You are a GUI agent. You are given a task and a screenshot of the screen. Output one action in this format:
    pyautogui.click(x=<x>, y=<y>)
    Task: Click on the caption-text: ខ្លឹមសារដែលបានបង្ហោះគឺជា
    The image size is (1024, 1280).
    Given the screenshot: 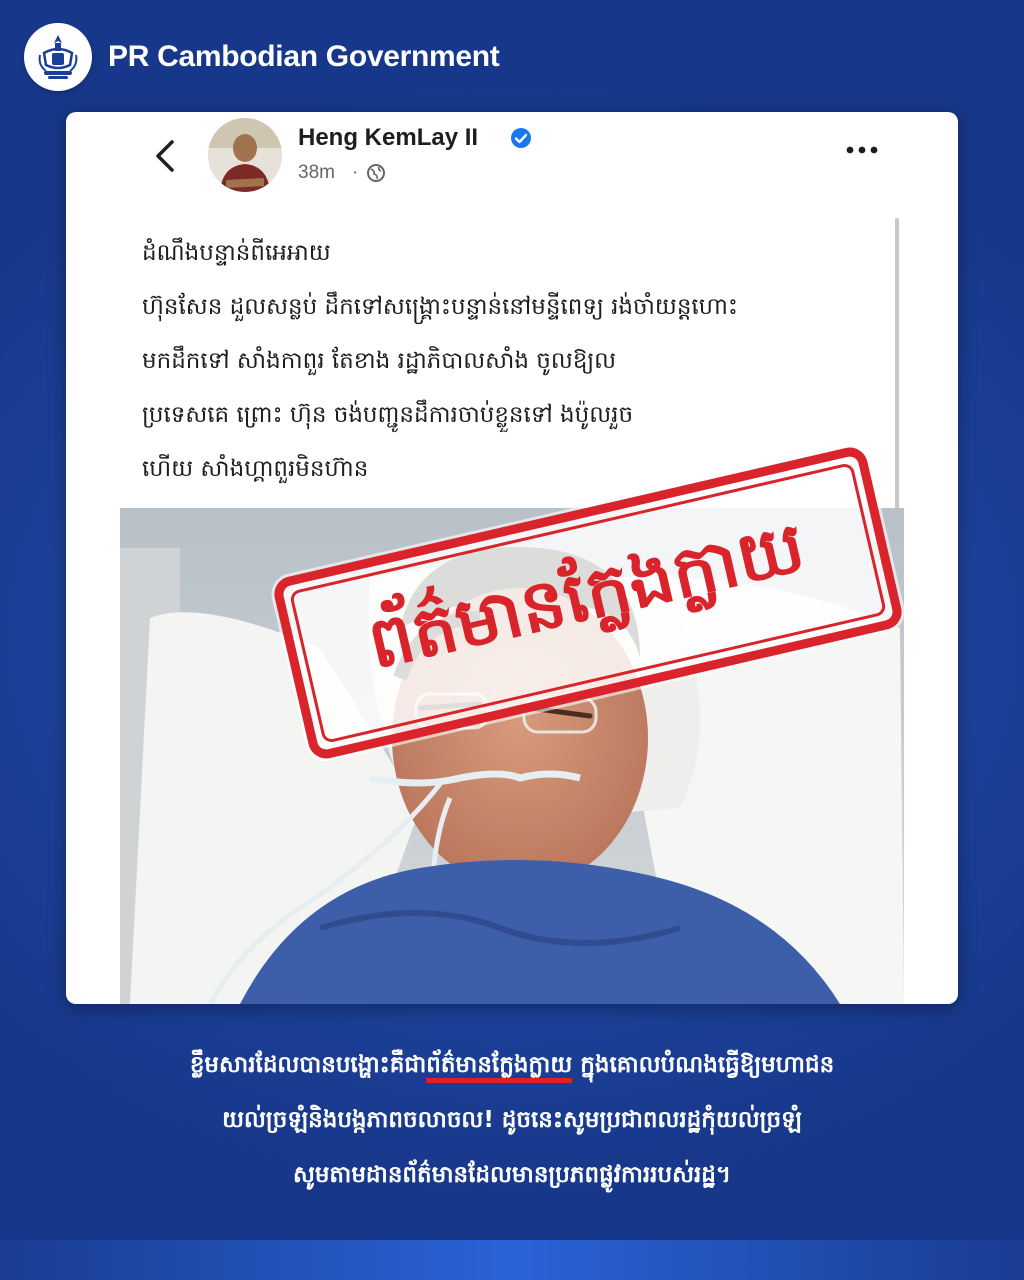 What is the action you would take?
    pyautogui.click(x=308, y=1065)
    